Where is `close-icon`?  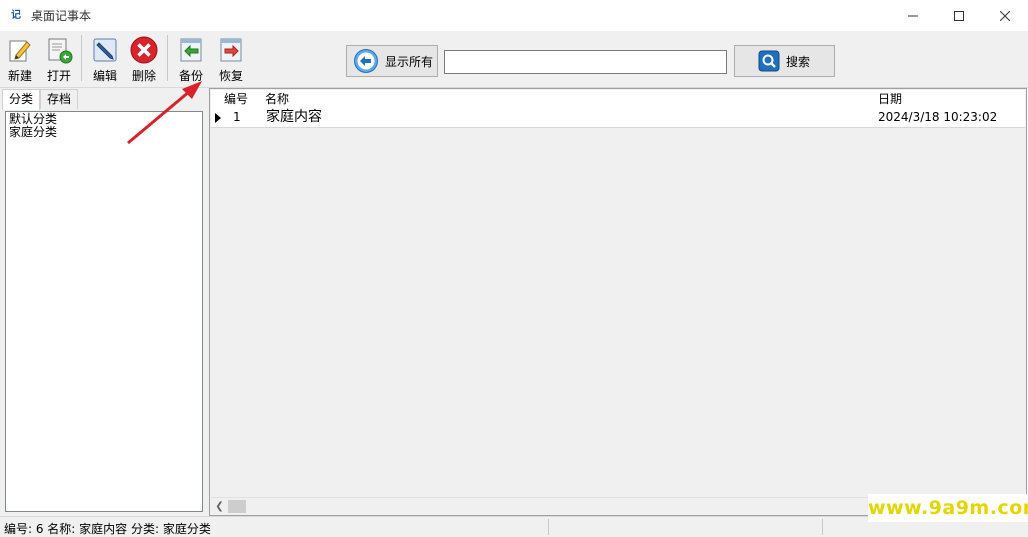 close-icon is located at coordinates (1005, 15).